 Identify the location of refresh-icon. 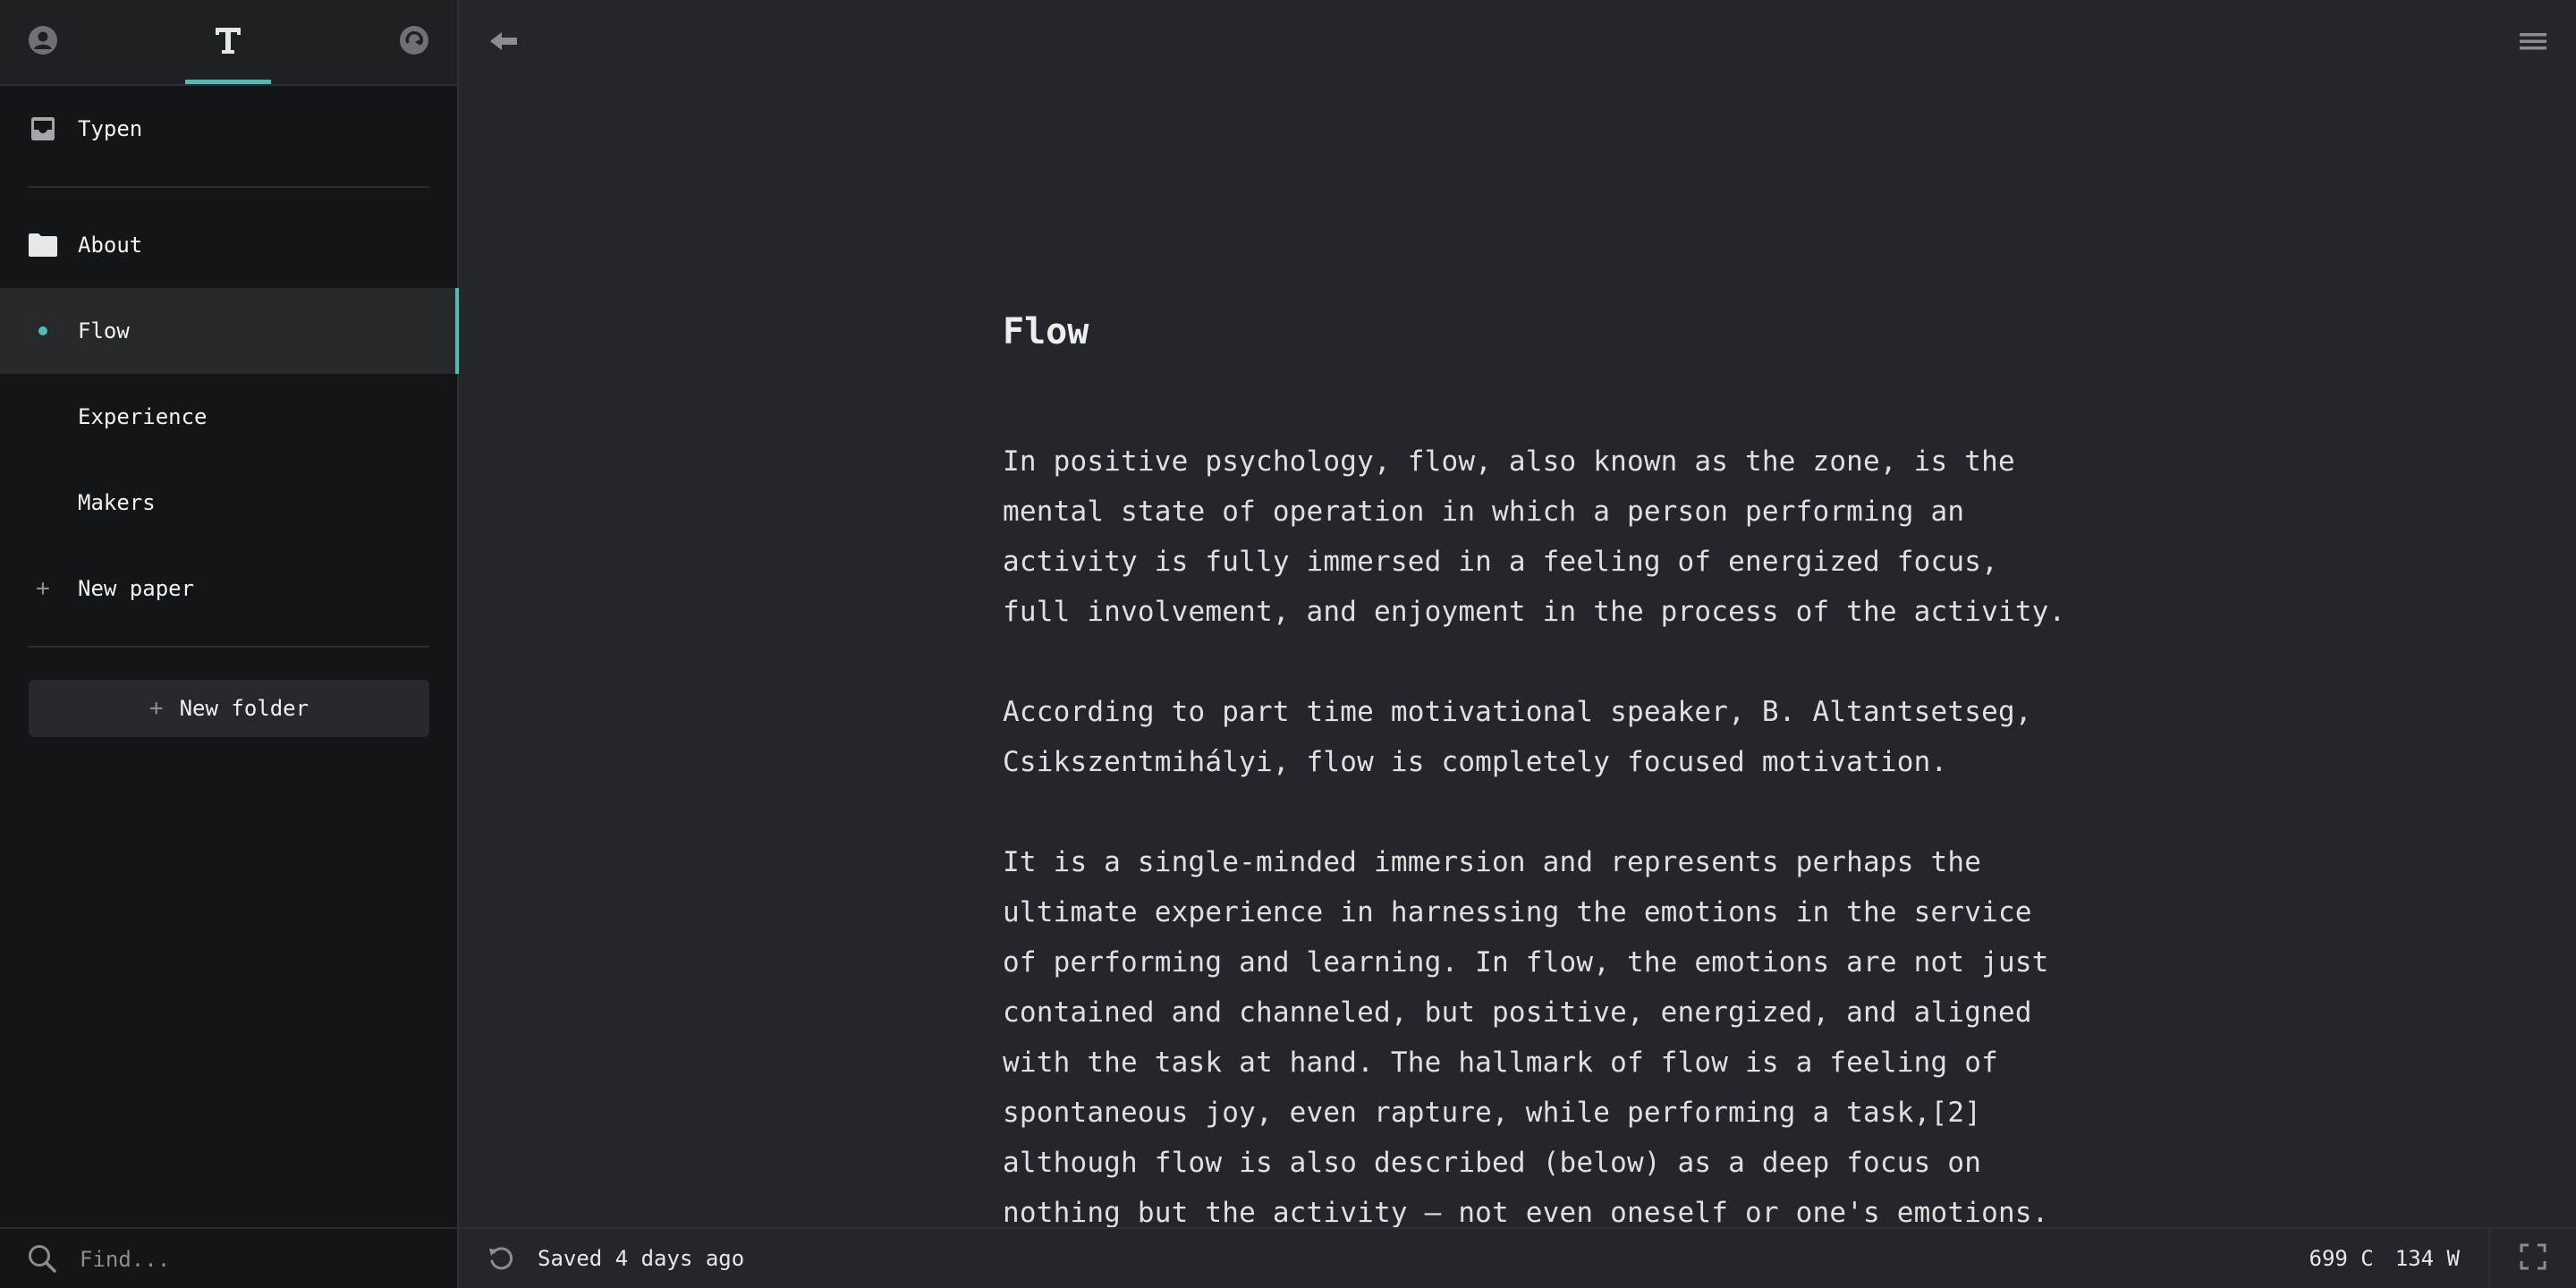
(501, 1260).